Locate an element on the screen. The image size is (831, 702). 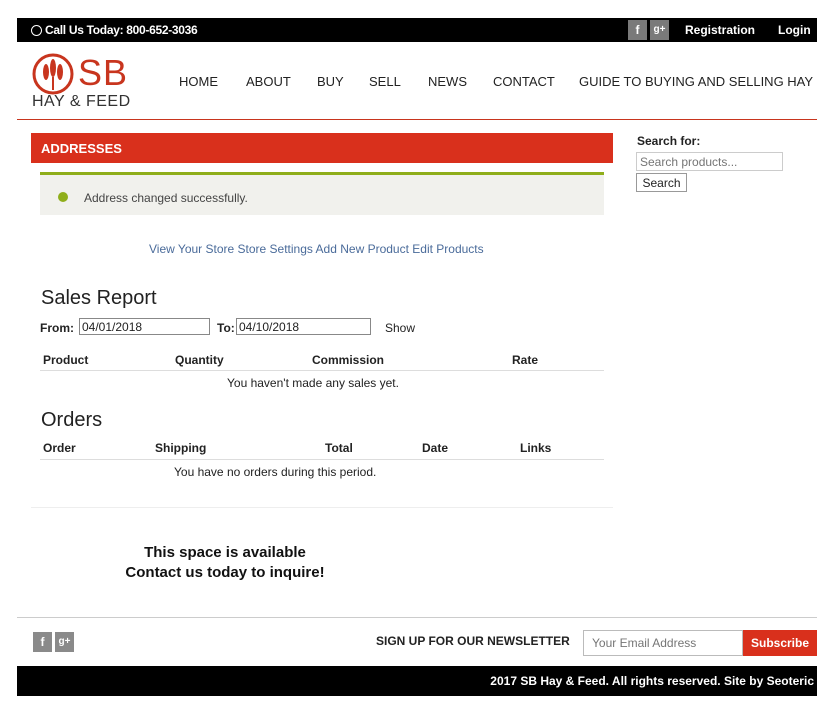
footer-facebook-icon: f is located at coordinates (42, 642).